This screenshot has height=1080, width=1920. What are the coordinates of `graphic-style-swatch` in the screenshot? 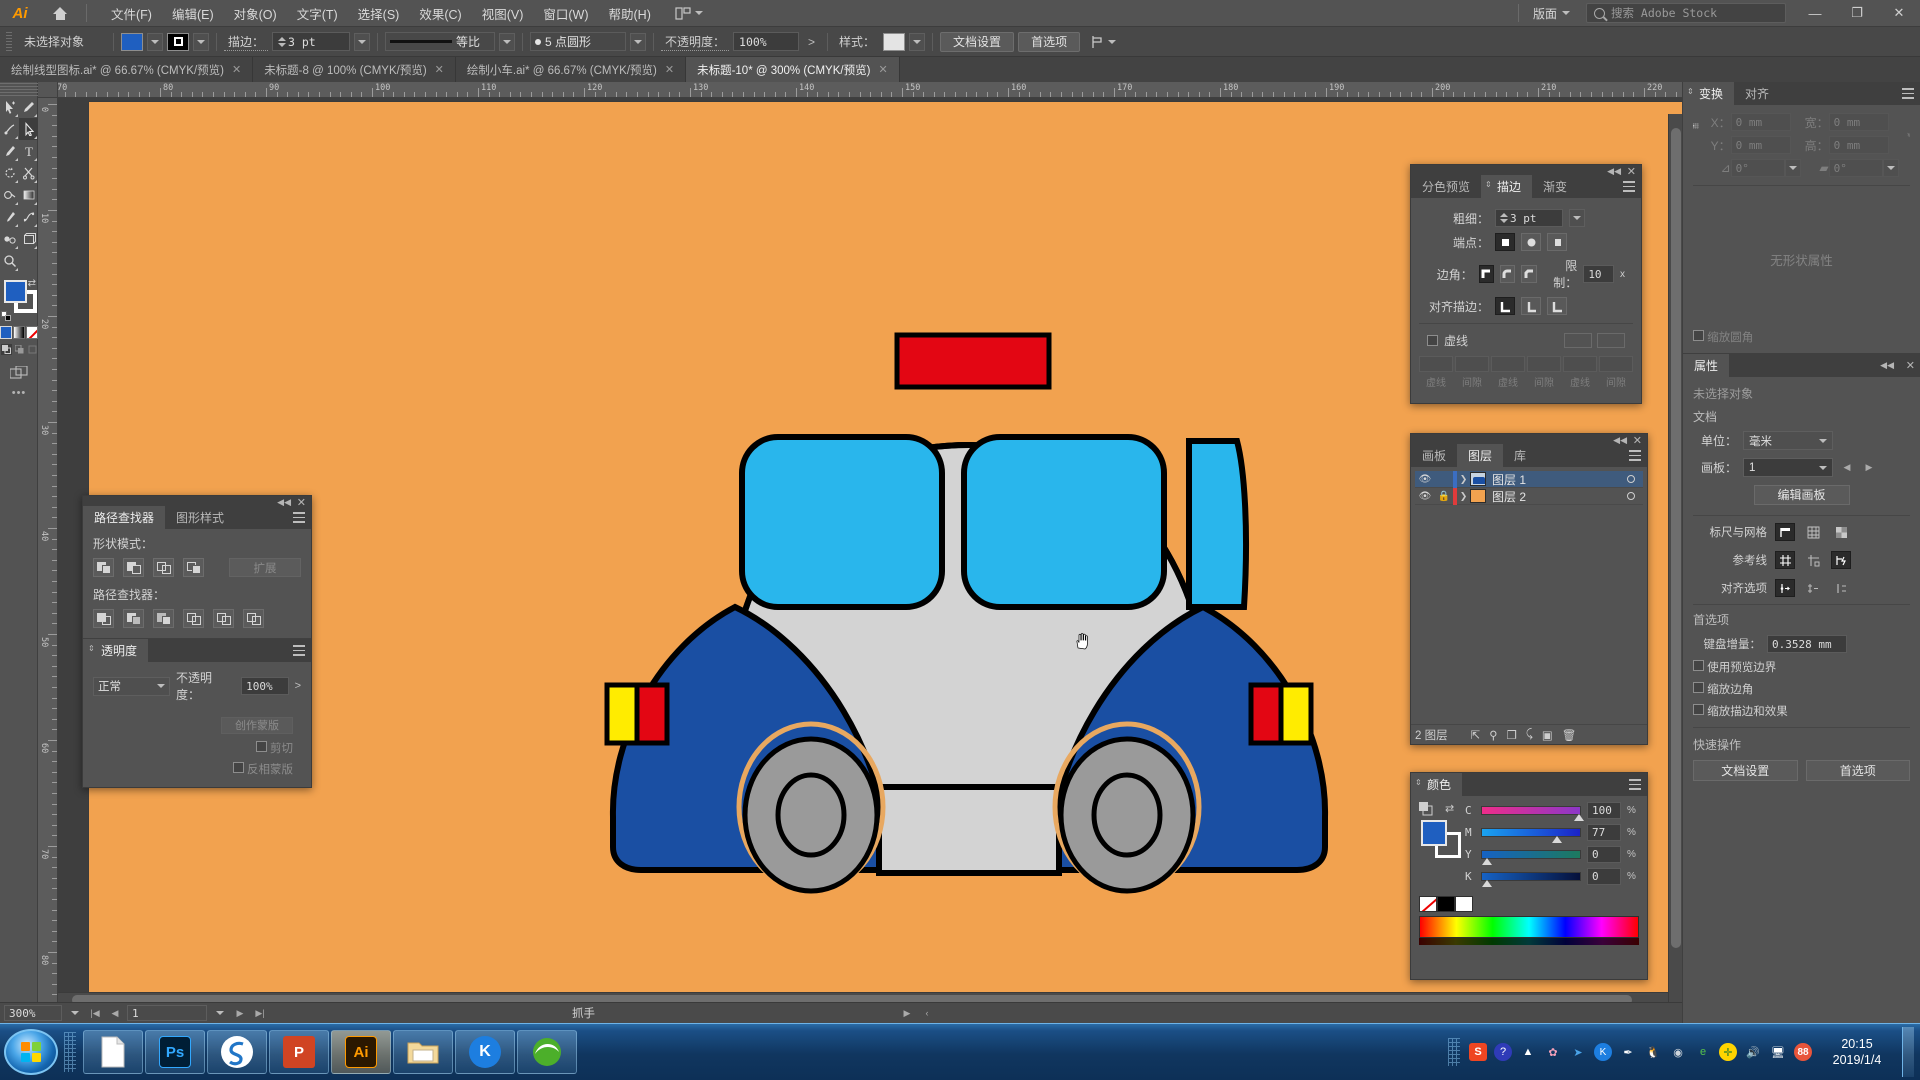 It's located at (894, 41).